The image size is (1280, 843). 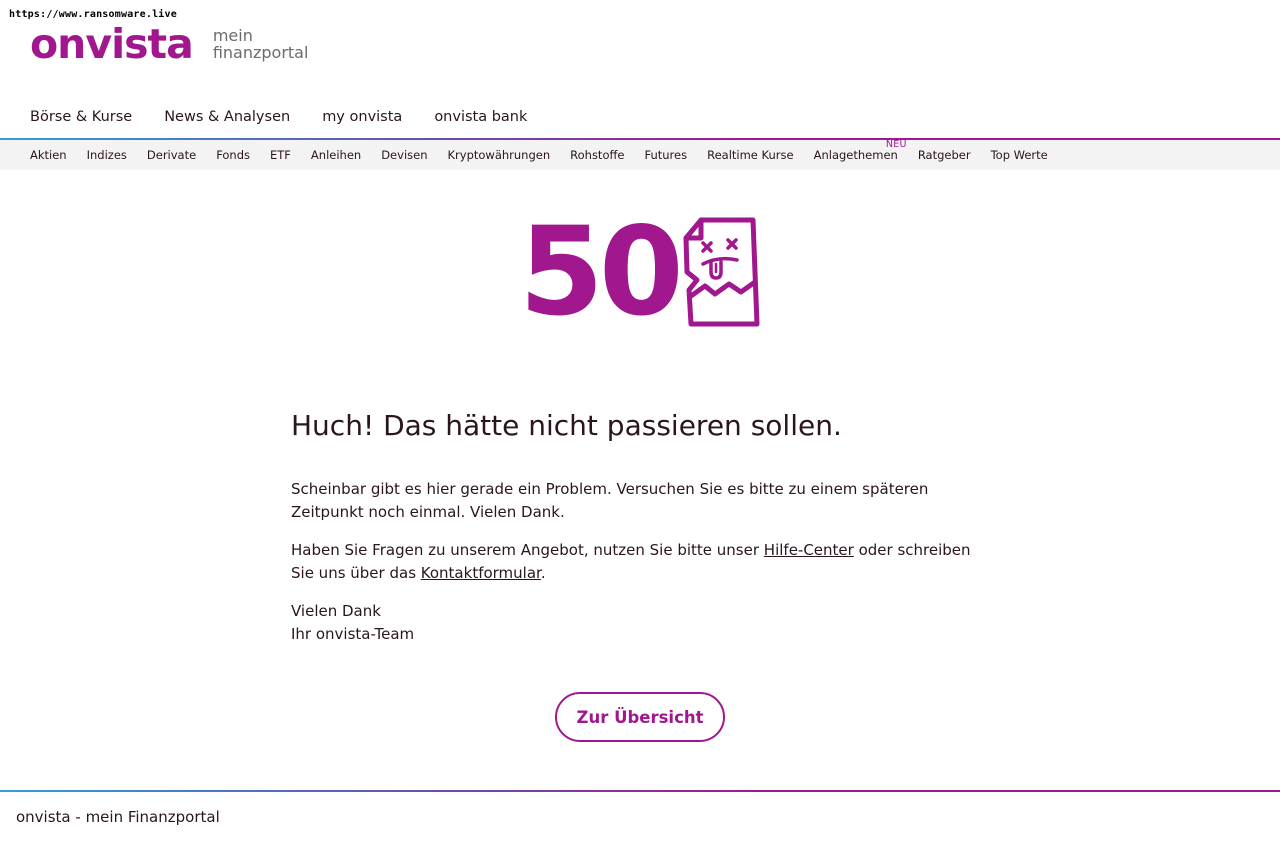 I want to click on zur-uebersicht-button: Zur Übersicht, so click(x=640, y=717).